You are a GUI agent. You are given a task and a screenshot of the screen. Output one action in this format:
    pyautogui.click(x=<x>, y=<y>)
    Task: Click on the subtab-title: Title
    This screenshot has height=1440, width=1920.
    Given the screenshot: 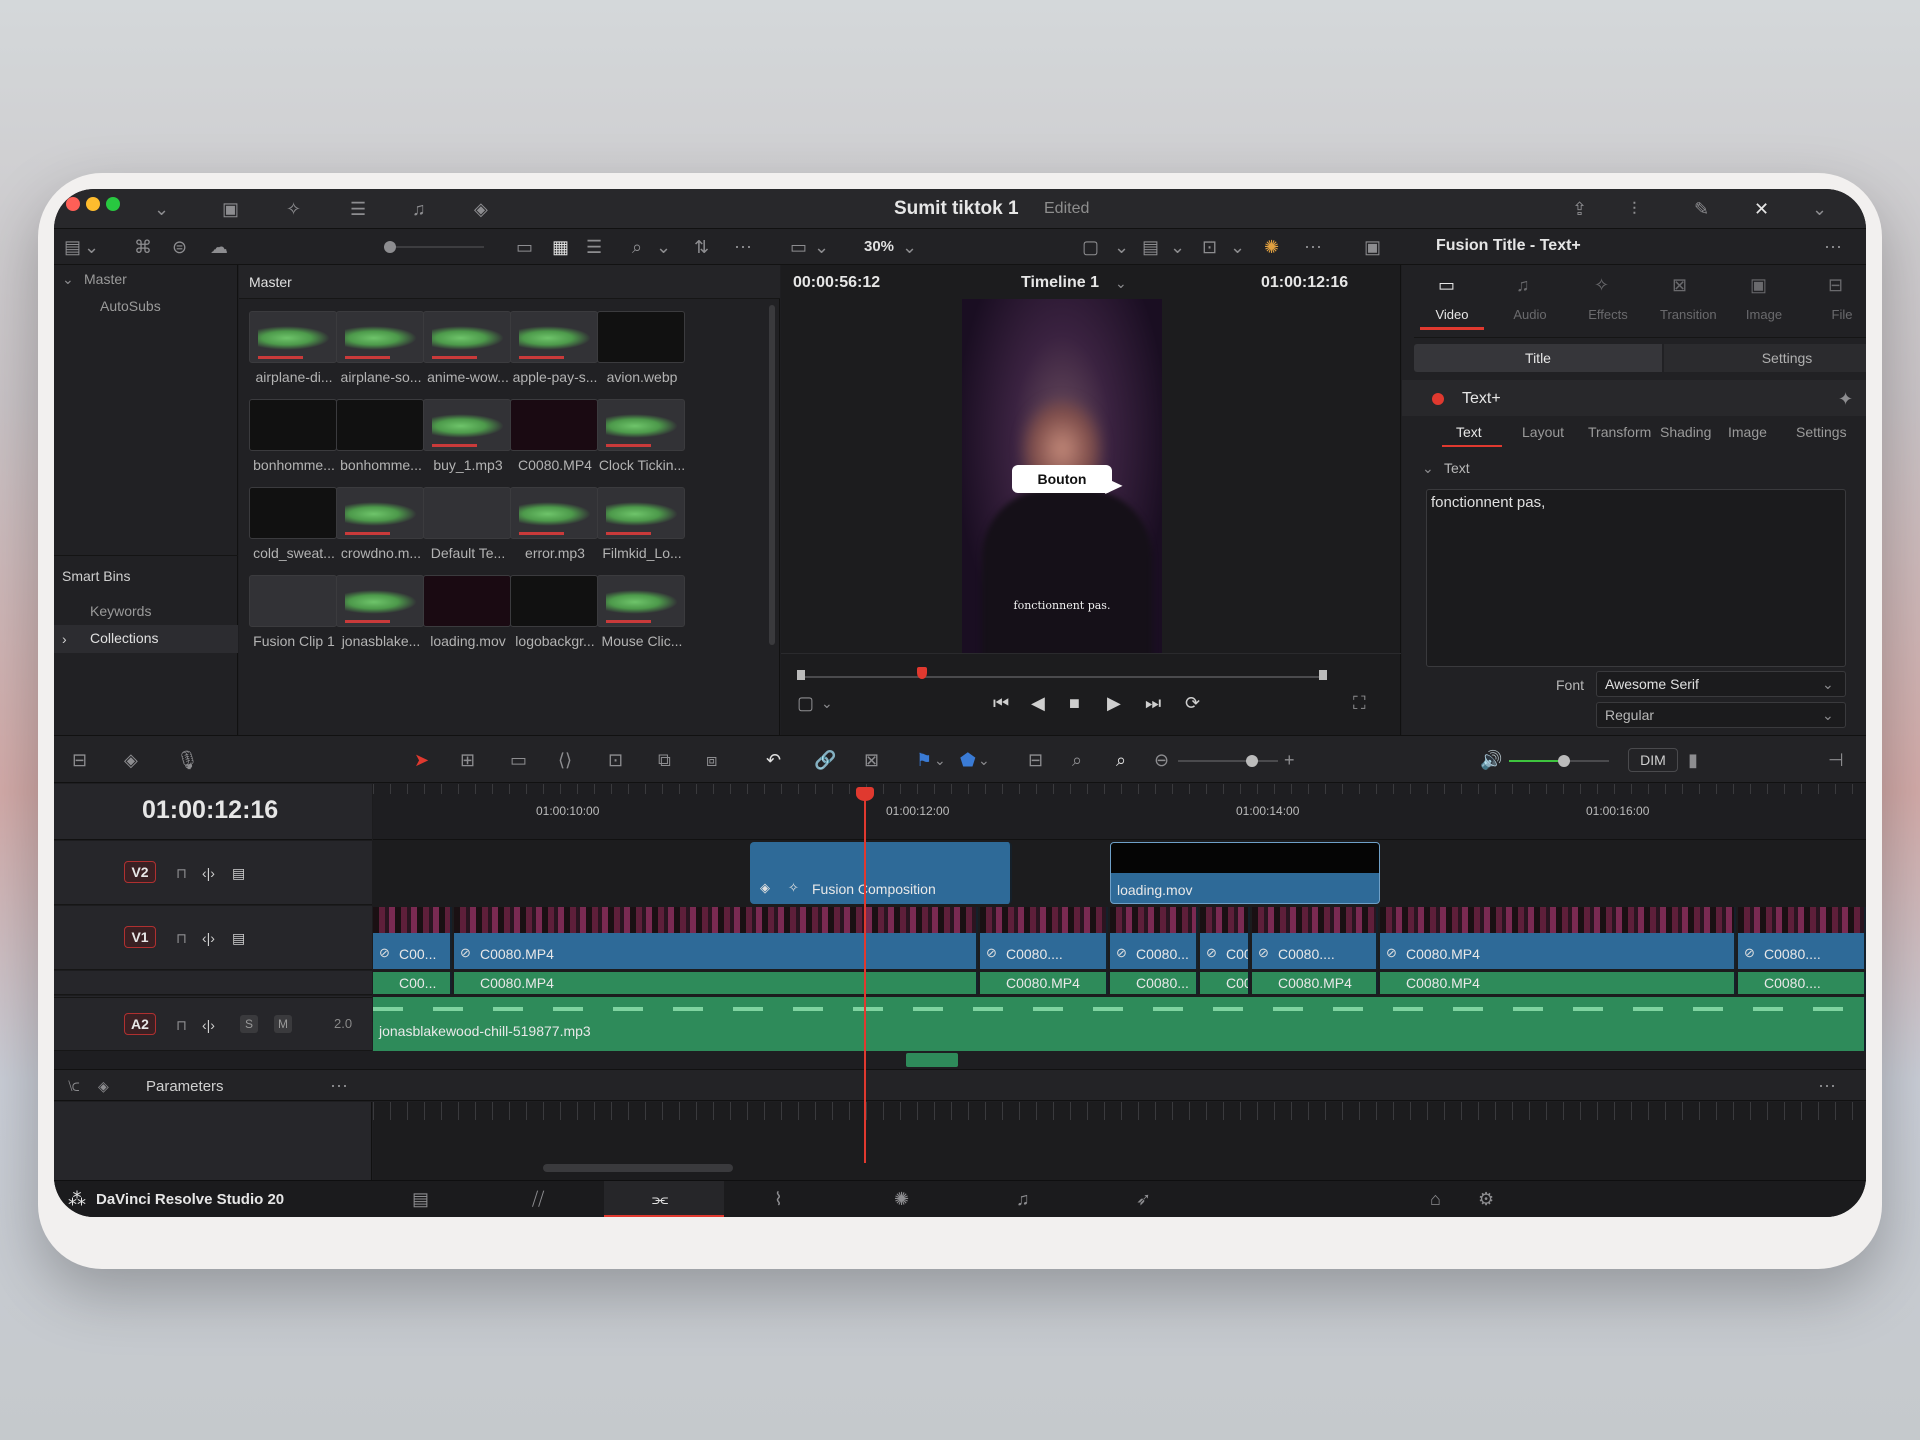 What is the action you would take?
    pyautogui.click(x=1538, y=358)
    